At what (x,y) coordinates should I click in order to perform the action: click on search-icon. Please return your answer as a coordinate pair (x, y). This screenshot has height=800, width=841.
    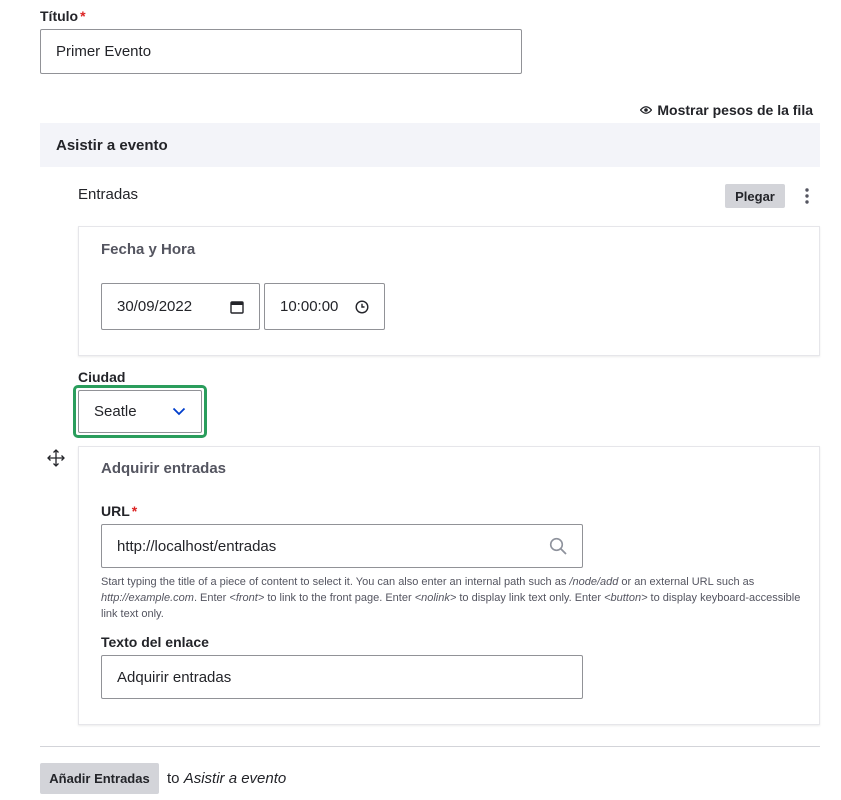
    Looking at the image, I should click on (558, 546).